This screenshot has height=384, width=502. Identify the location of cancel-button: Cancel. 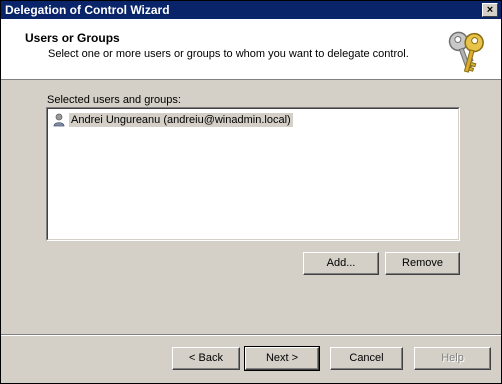
(366, 358).